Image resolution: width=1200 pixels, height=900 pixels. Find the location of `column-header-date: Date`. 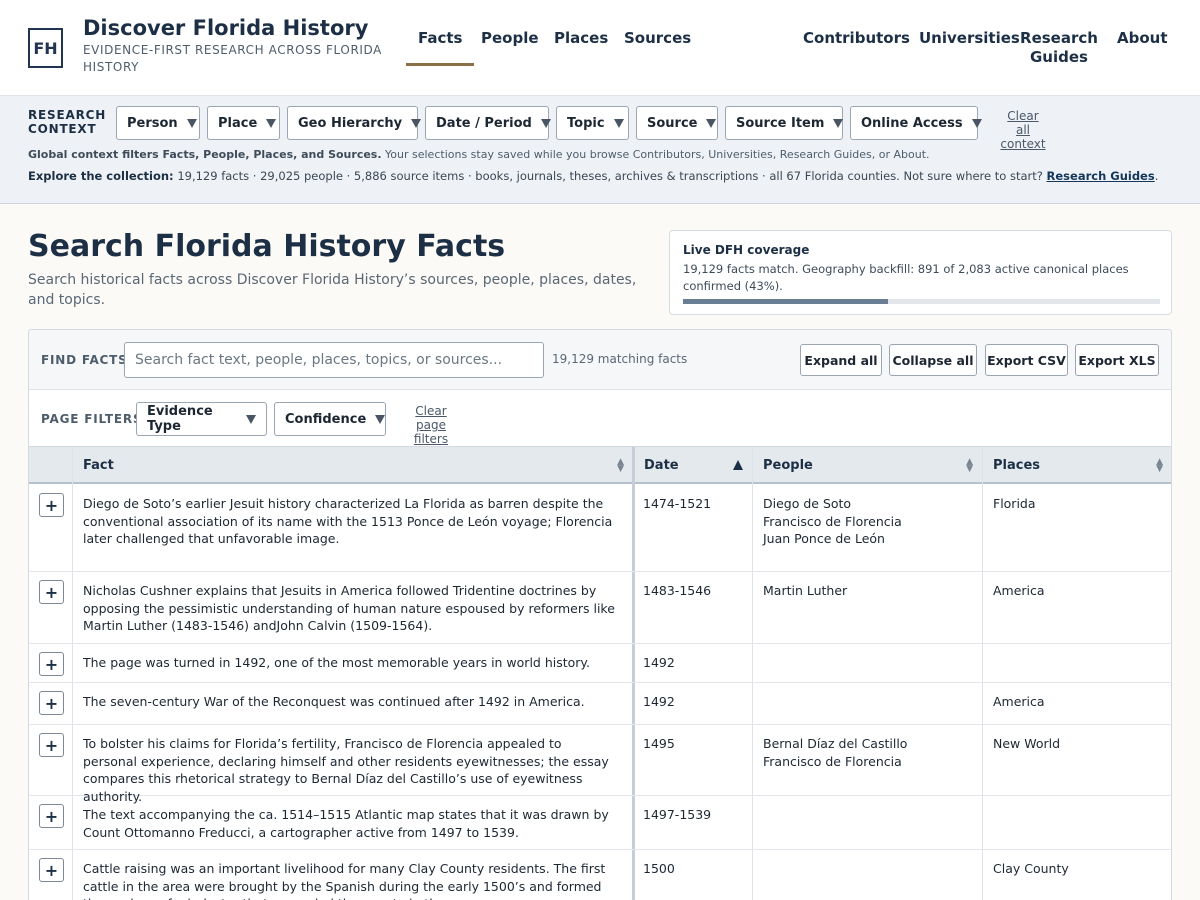

column-header-date: Date is located at coordinates (693, 465).